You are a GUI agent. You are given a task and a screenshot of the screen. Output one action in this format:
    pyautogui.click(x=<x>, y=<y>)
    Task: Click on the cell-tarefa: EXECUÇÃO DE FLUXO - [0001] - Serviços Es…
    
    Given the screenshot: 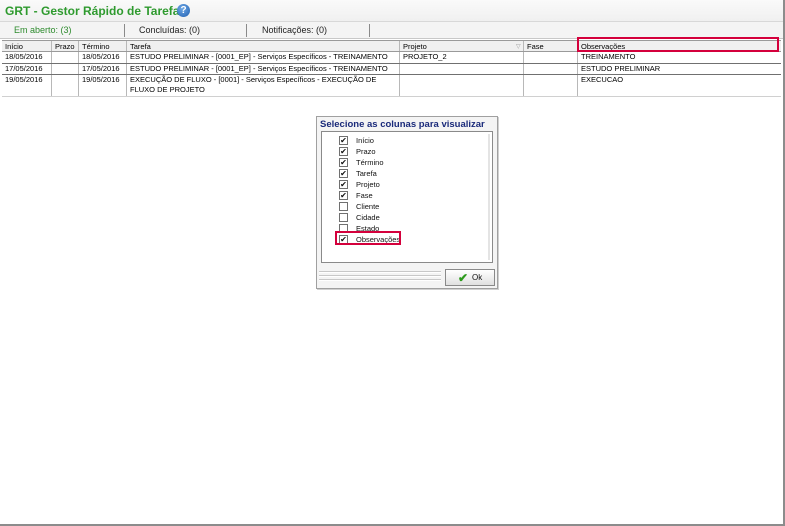 What is the action you would take?
    pyautogui.click(x=263, y=85)
    